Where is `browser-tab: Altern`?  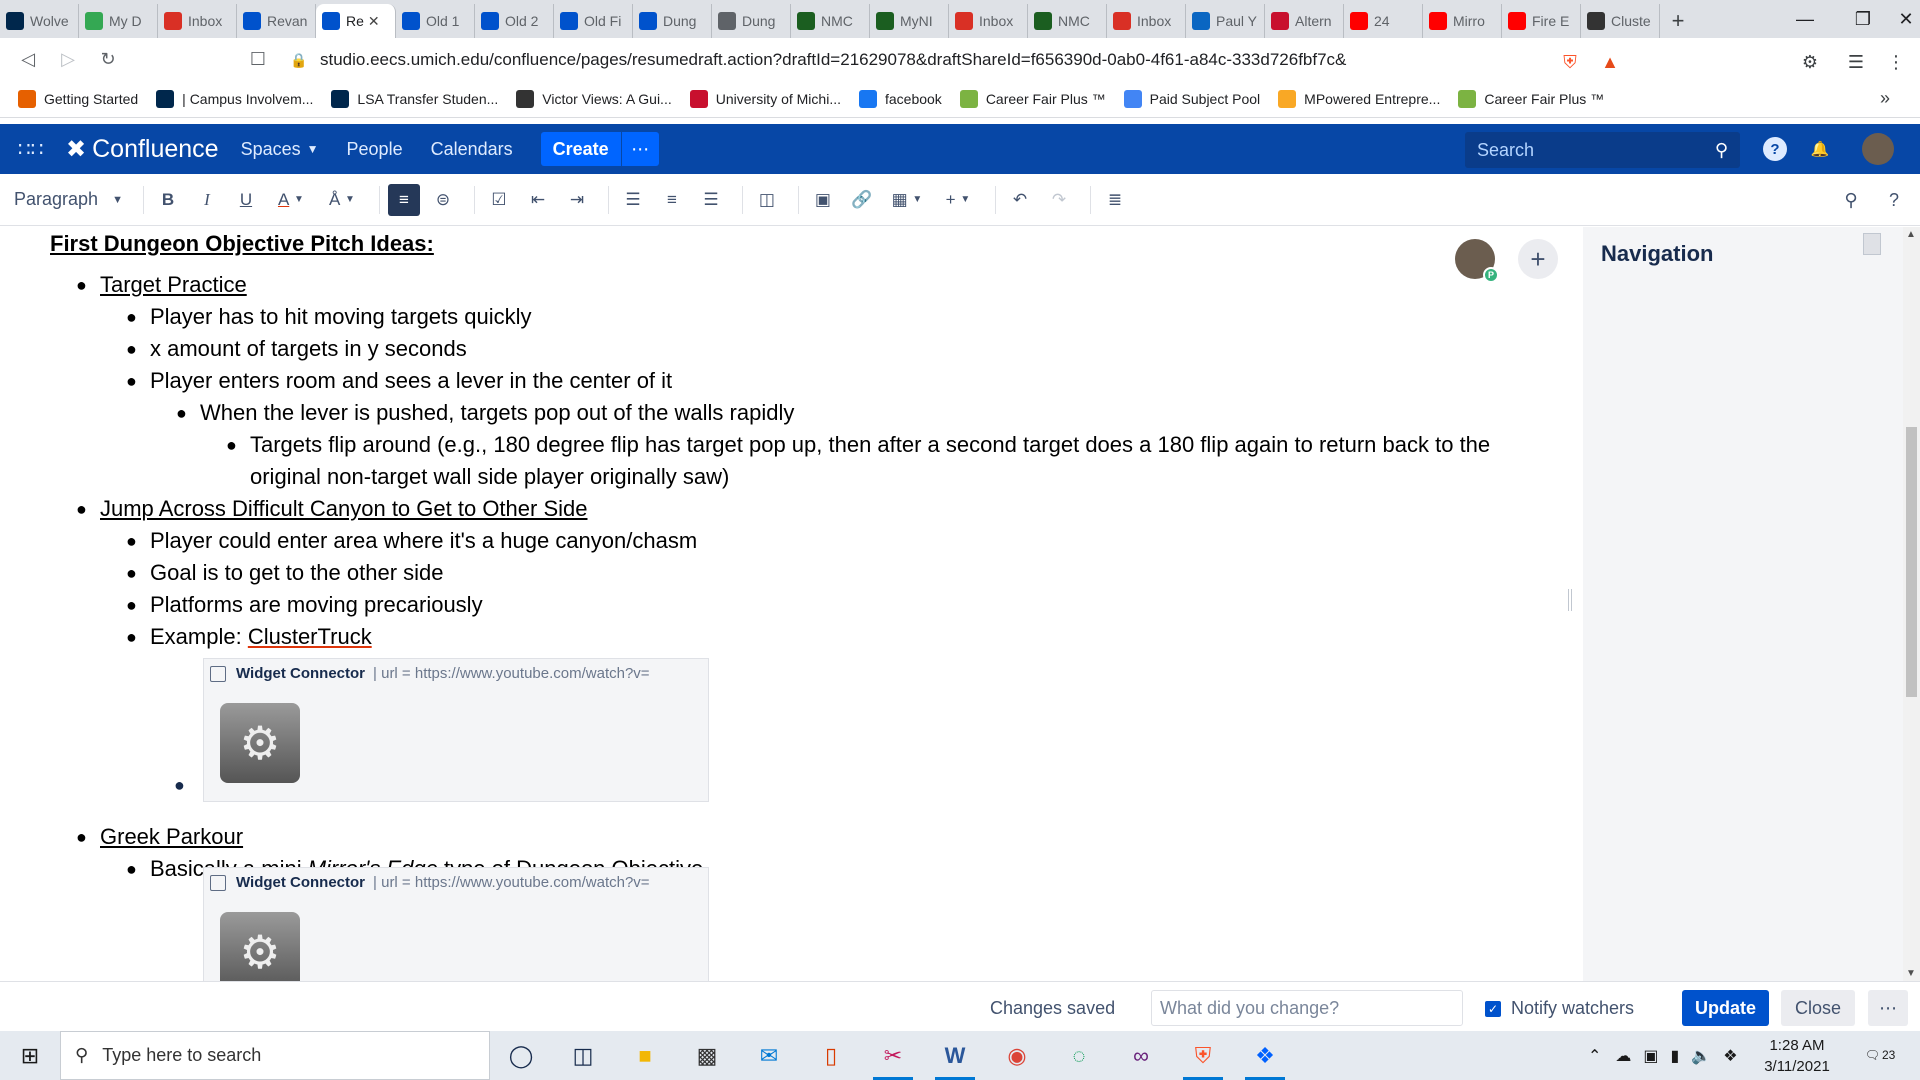 browser-tab: Altern is located at coordinates (1304, 21).